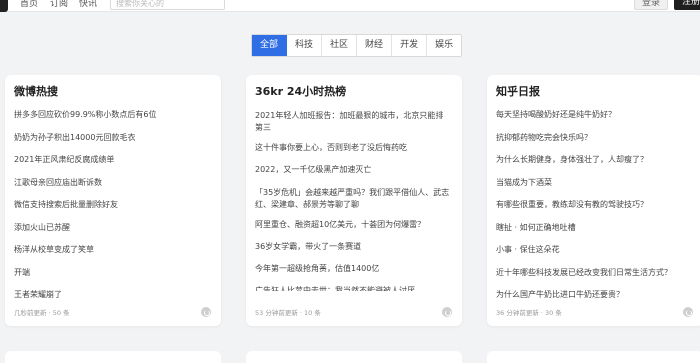 Image resolution: width=700 pixels, height=363 pixels. What do you see at coordinates (111, 273) in the screenshot?
I see `list-item: 开端` at bounding box center [111, 273].